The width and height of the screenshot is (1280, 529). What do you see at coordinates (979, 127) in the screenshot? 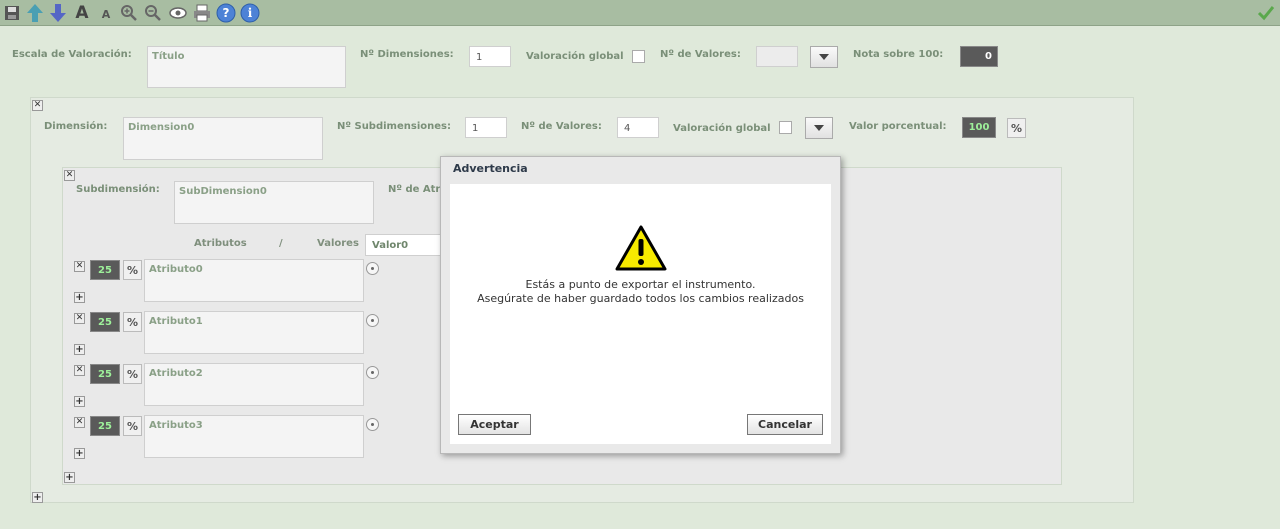
I see `percent-value: 100` at bounding box center [979, 127].